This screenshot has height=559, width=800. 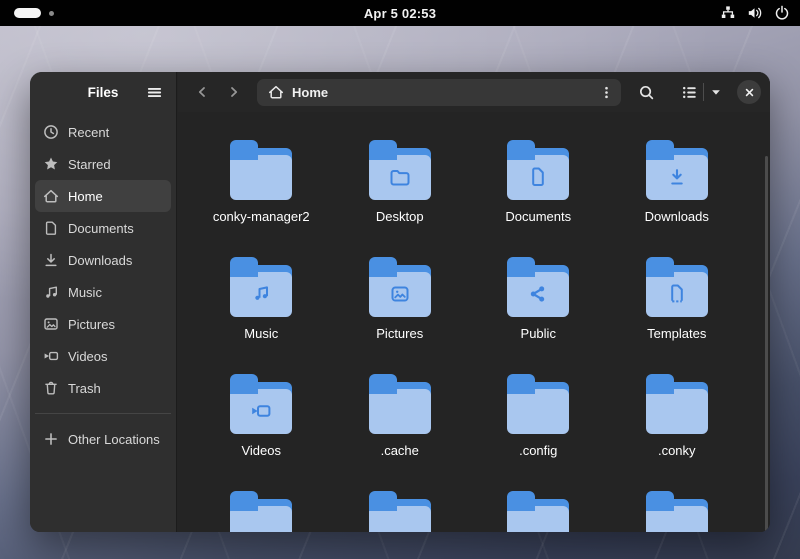 I want to click on folder-item-templates: Templates, so click(x=677, y=313).